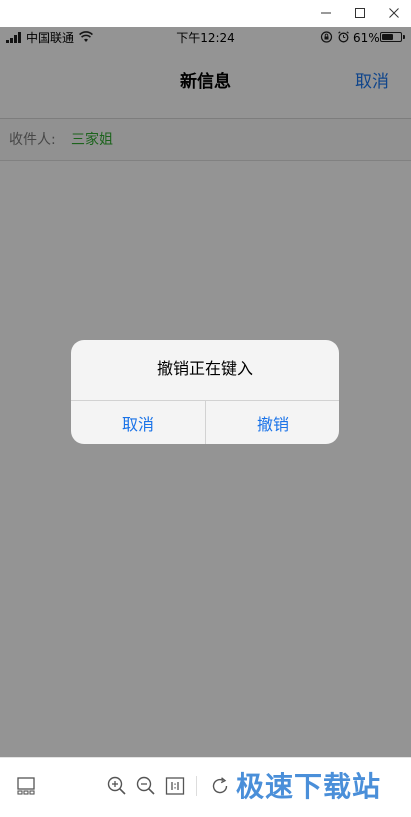  Describe the element at coordinates (204, 368) in the screenshot. I see `alert-title: 撤销正在键入` at that location.